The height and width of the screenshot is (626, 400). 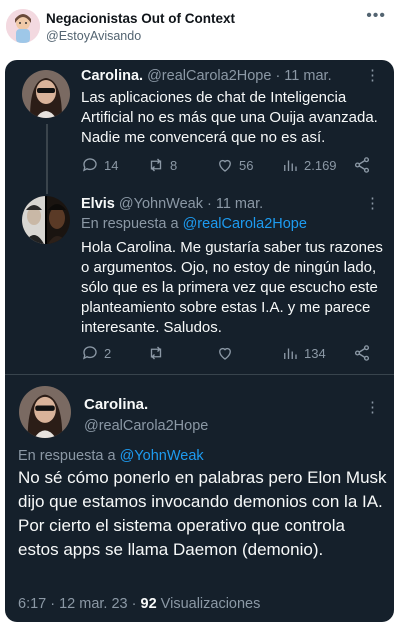 I want to click on like-count: 56, so click(x=246, y=165).